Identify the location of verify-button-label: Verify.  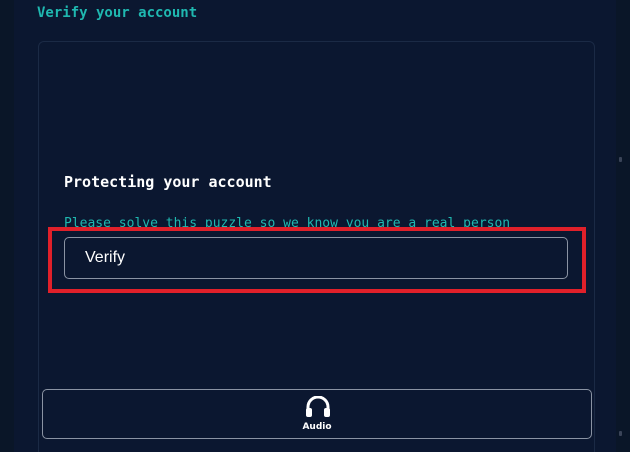
(105, 257).